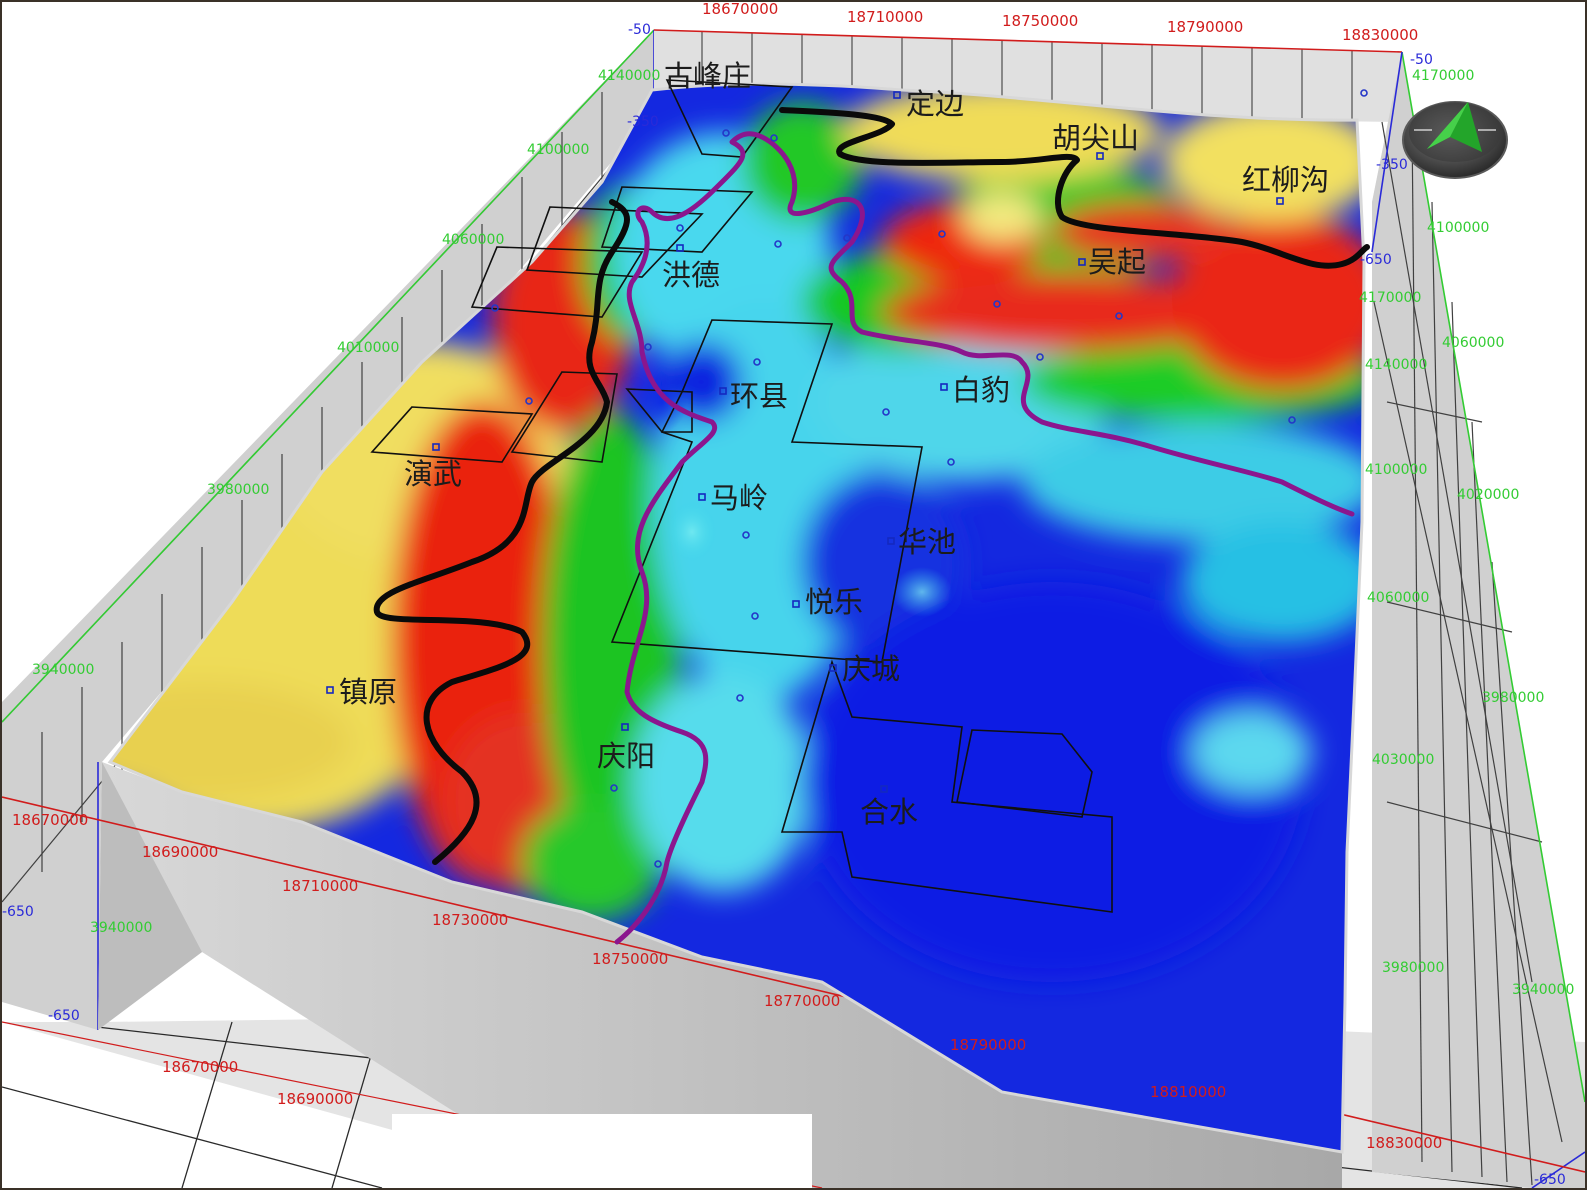  What do you see at coordinates (1478, 619) in the screenshot?
I see `grid-wall-right` at bounding box center [1478, 619].